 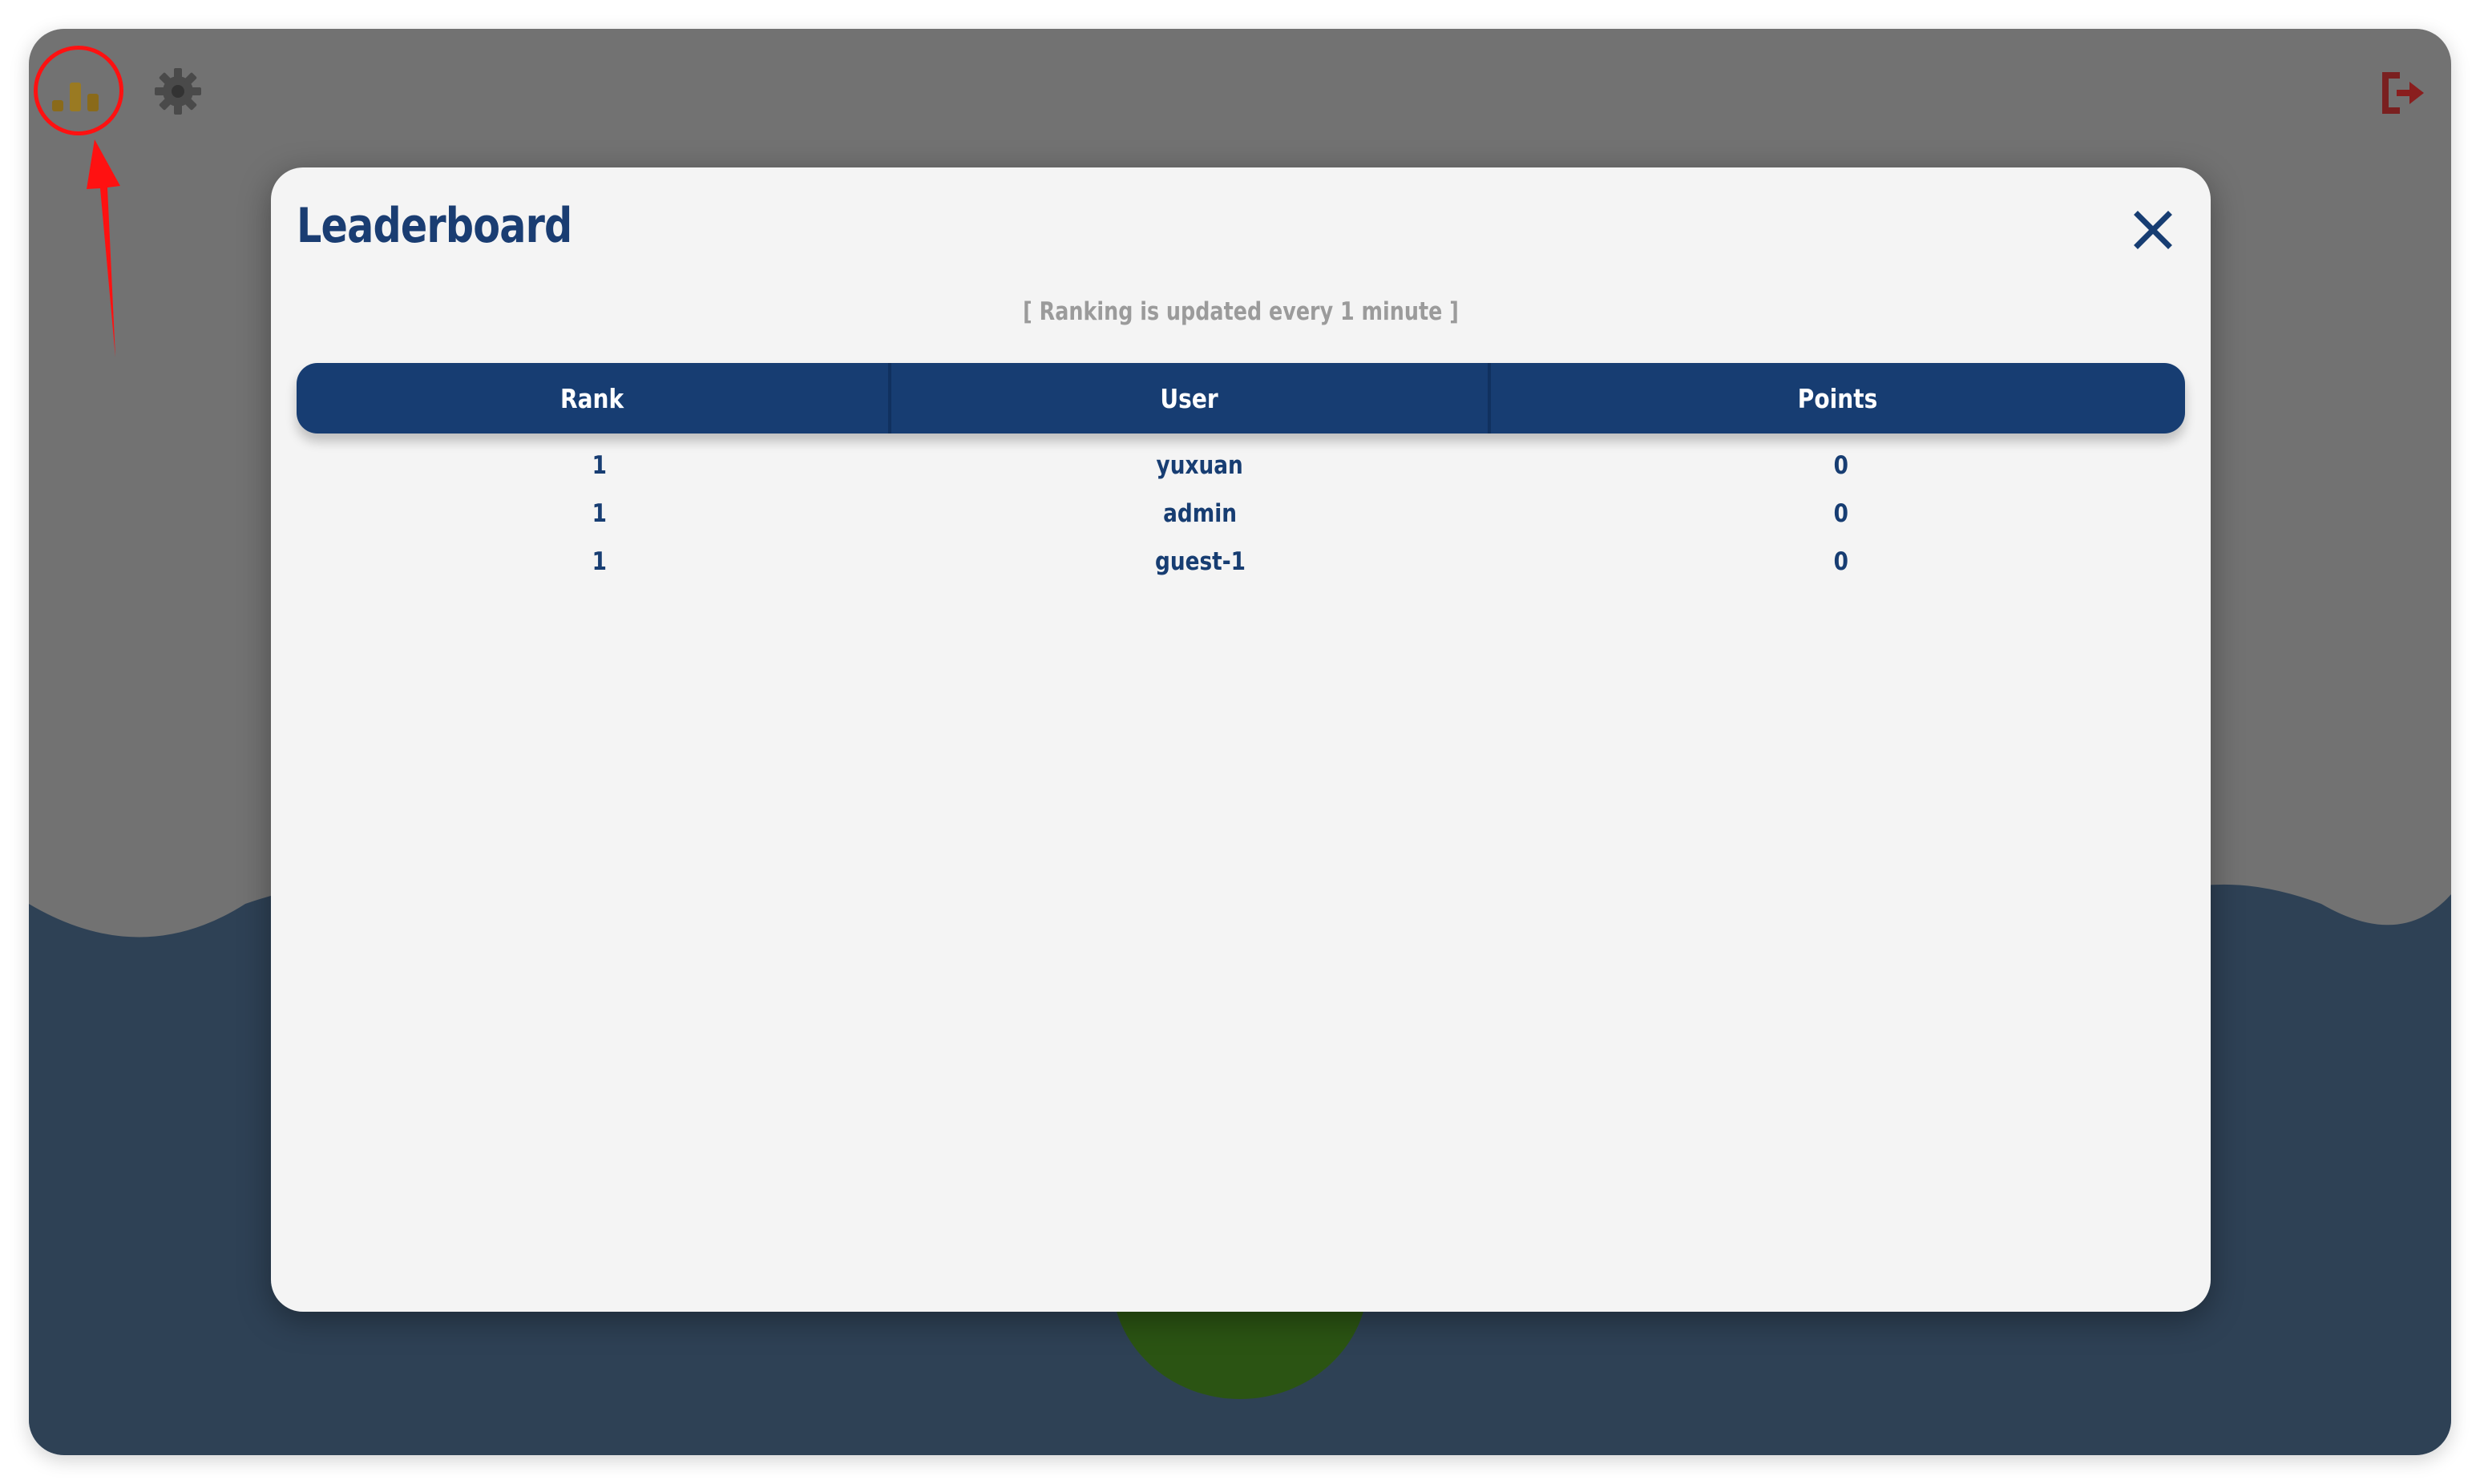 What do you see at coordinates (1838, 398) in the screenshot?
I see `column-header-points: Points` at bounding box center [1838, 398].